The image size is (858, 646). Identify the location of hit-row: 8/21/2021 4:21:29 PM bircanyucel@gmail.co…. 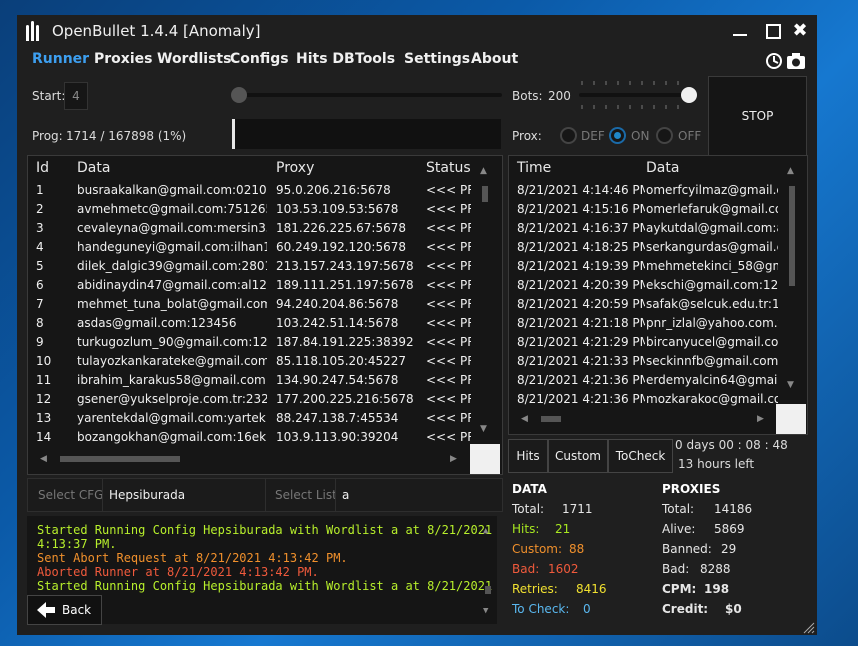
(644, 342).